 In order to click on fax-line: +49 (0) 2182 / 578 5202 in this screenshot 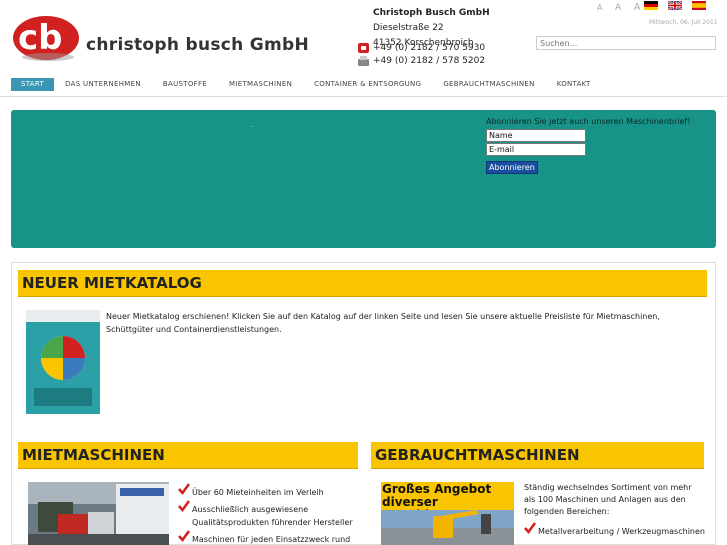, I will do `click(421, 61)`.